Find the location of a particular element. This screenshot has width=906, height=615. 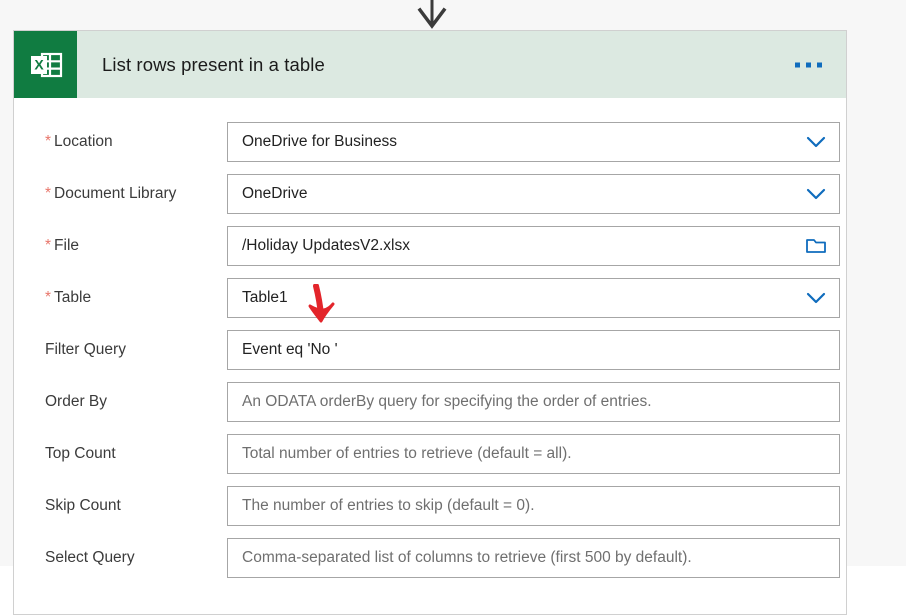

folder-icon is located at coordinates (816, 246).